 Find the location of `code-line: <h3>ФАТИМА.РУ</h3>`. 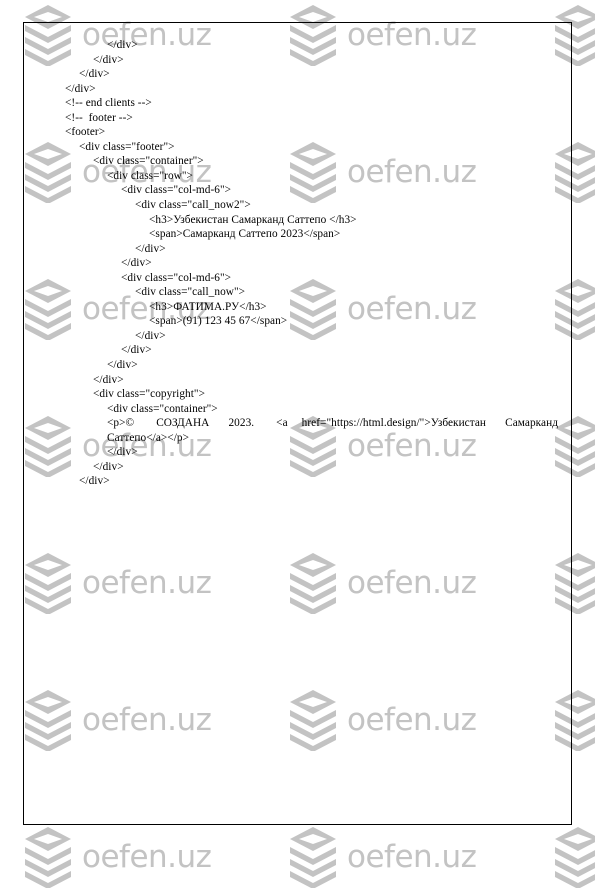

code-line: <h3>ФАТИМА.РУ</h3> is located at coordinates (208, 306).